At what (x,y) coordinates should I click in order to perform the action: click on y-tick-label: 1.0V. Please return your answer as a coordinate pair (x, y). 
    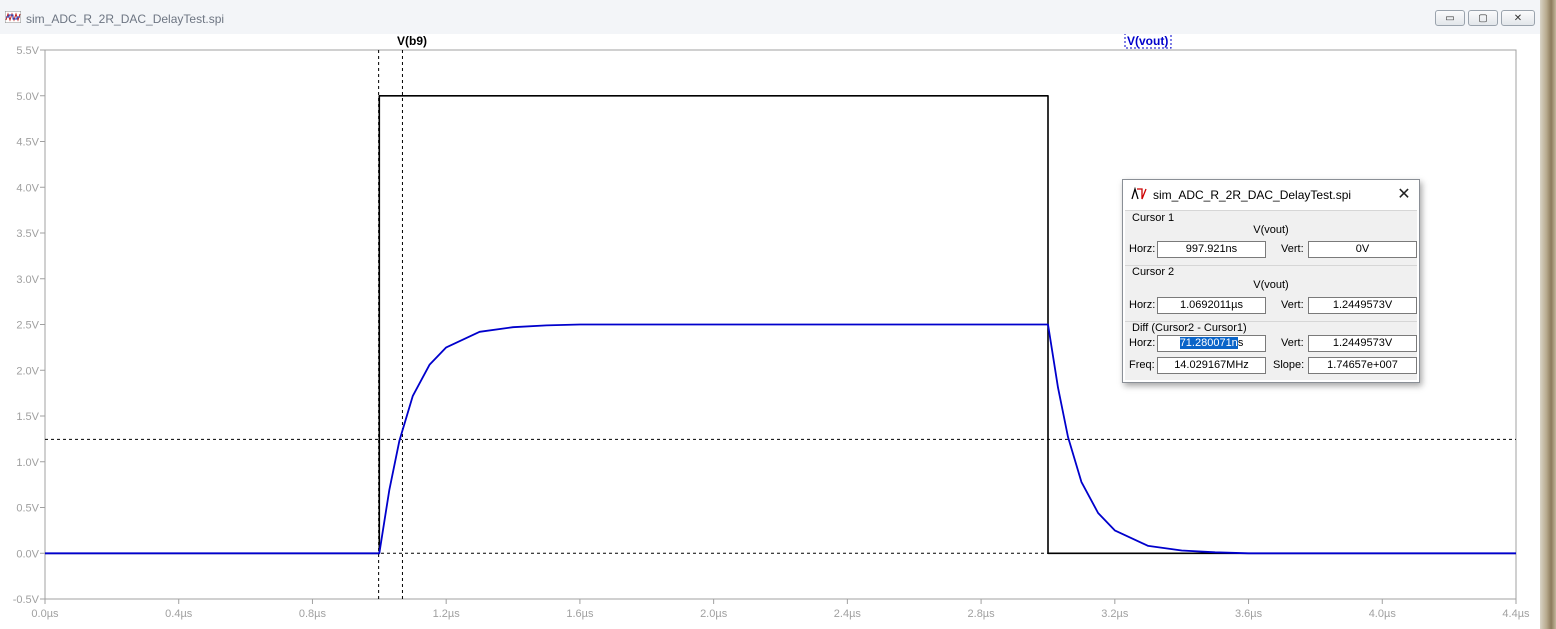
    Looking at the image, I should click on (27, 463).